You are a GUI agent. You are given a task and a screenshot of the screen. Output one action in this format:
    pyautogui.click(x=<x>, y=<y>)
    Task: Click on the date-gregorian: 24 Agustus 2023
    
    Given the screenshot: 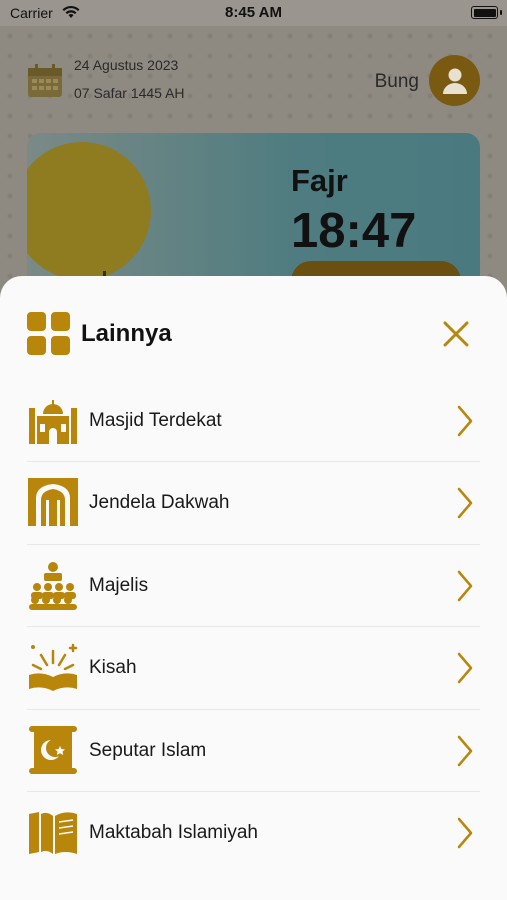 What is the action you would take?
    pyautogui.click(x=126, y=65)
    